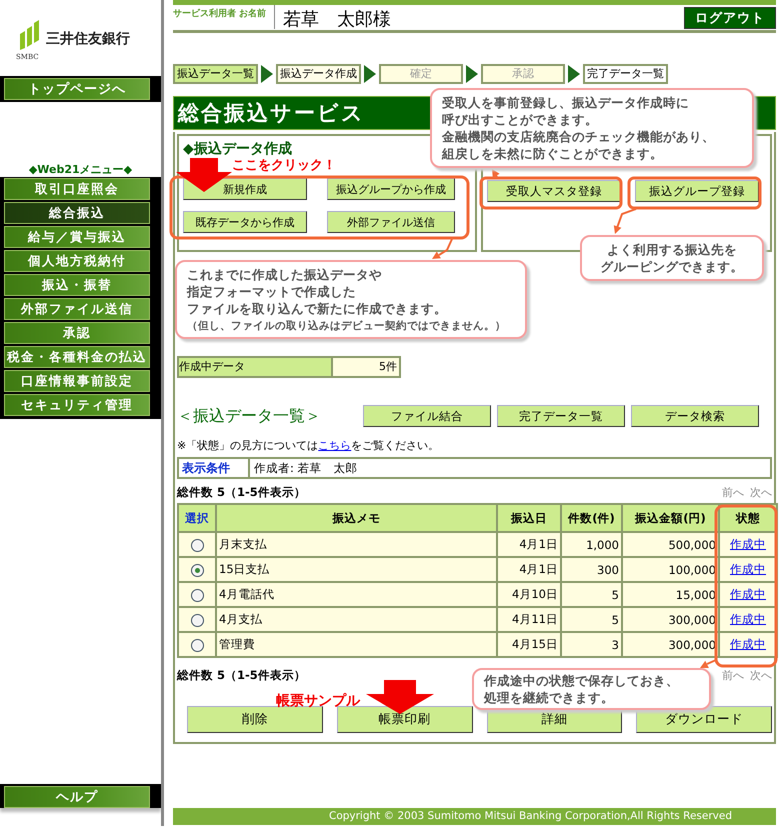  What do you see at coordinates (566, 102) in the screenshot?
I see `callout-text: 受取人を事前登録し、振込データ作成時に` at bounding box center [566, 102].